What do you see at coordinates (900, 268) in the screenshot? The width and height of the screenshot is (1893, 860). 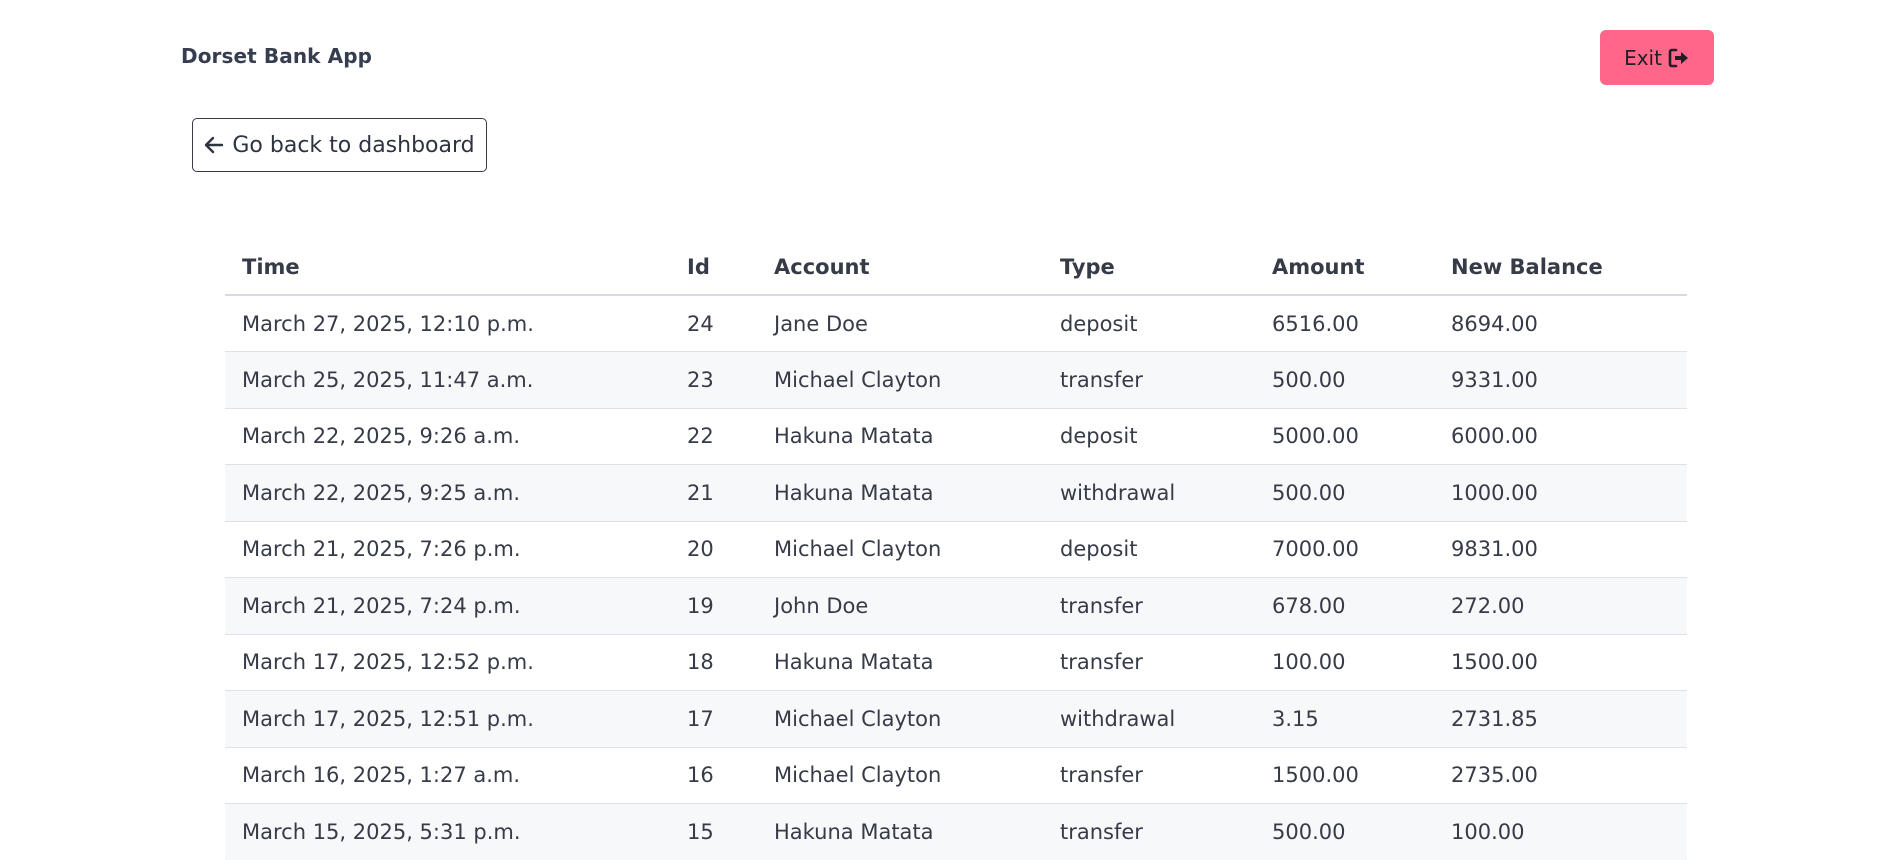 I see `header-account: Account` at bounding box center [900, 268].